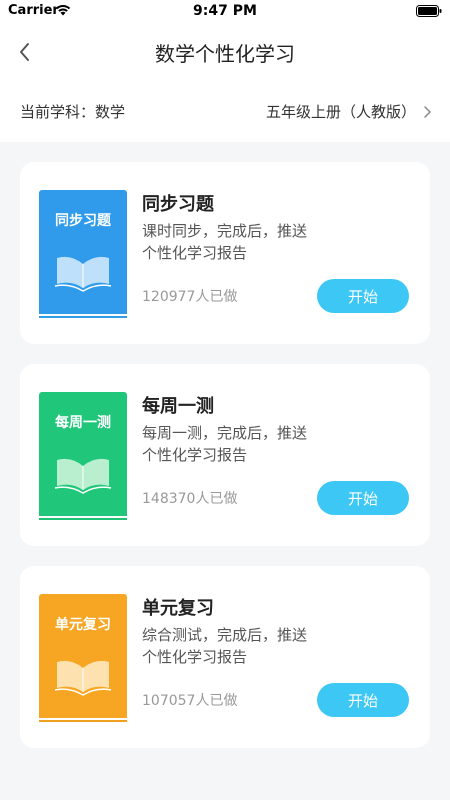 Image resolution: width=450 pixels, height=800 pixels. I want to click on status-bar: Carrier 9:47 PM, so click(225, 12).